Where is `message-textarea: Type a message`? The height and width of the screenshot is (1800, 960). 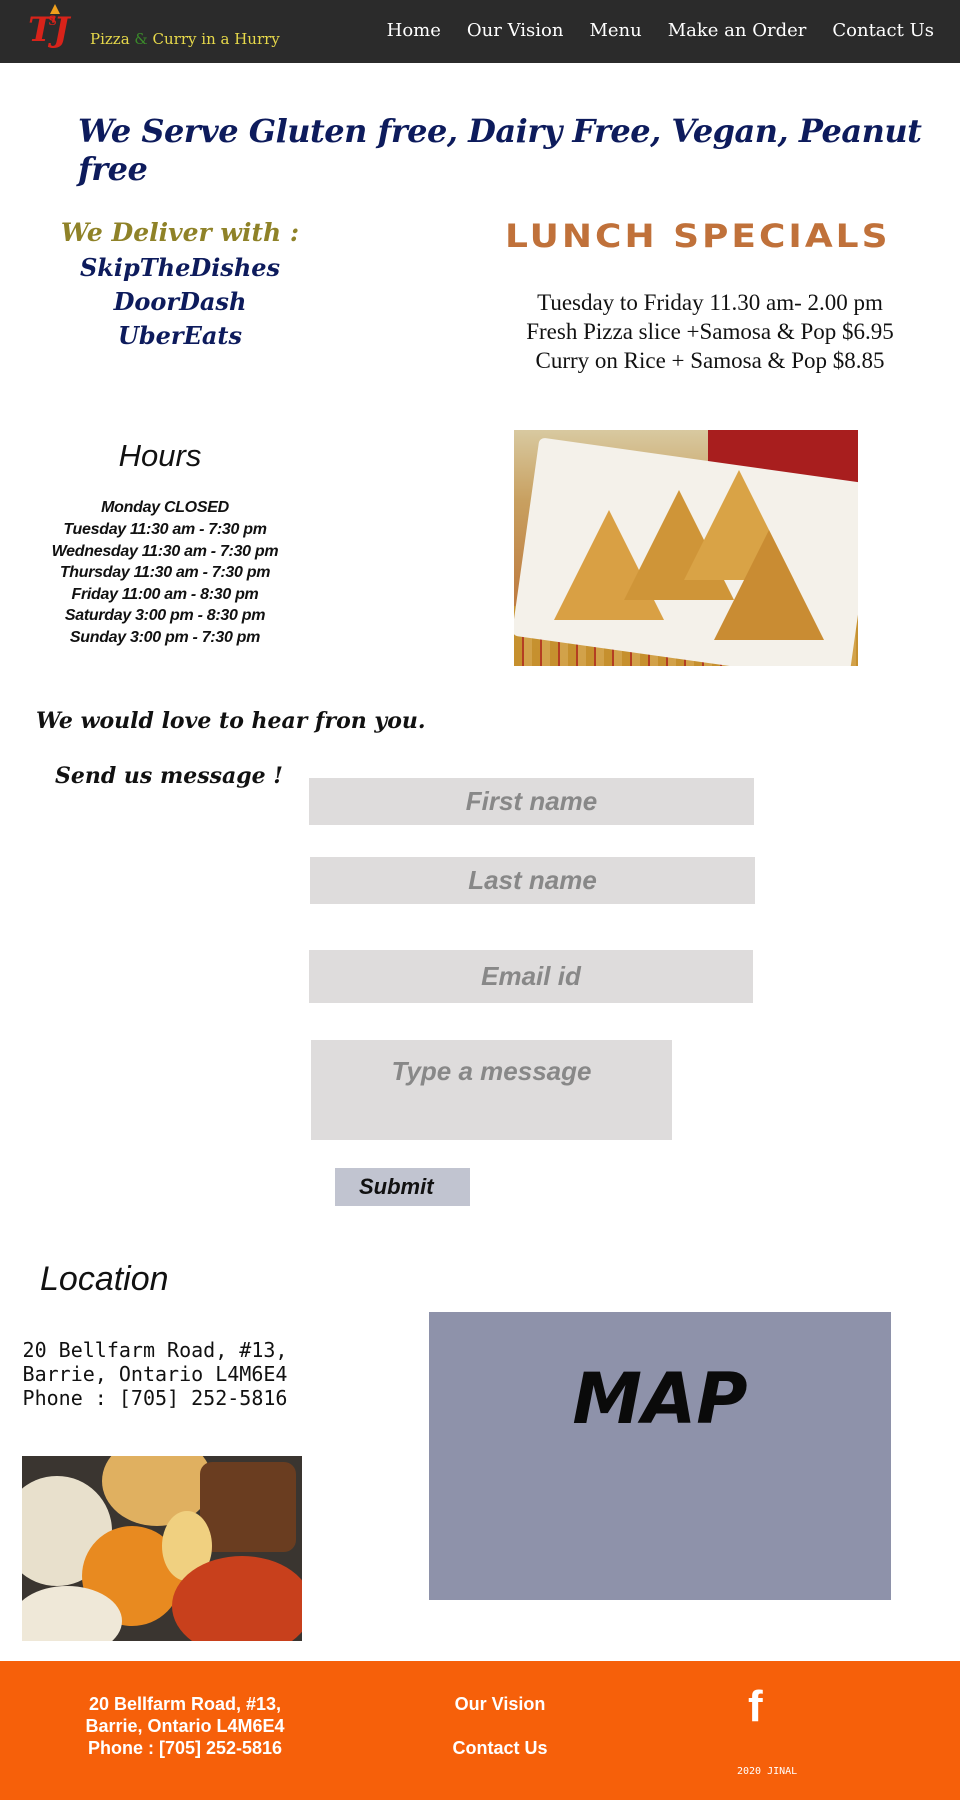 message-textarea: Type a message is located at coordinates (491, 1090).